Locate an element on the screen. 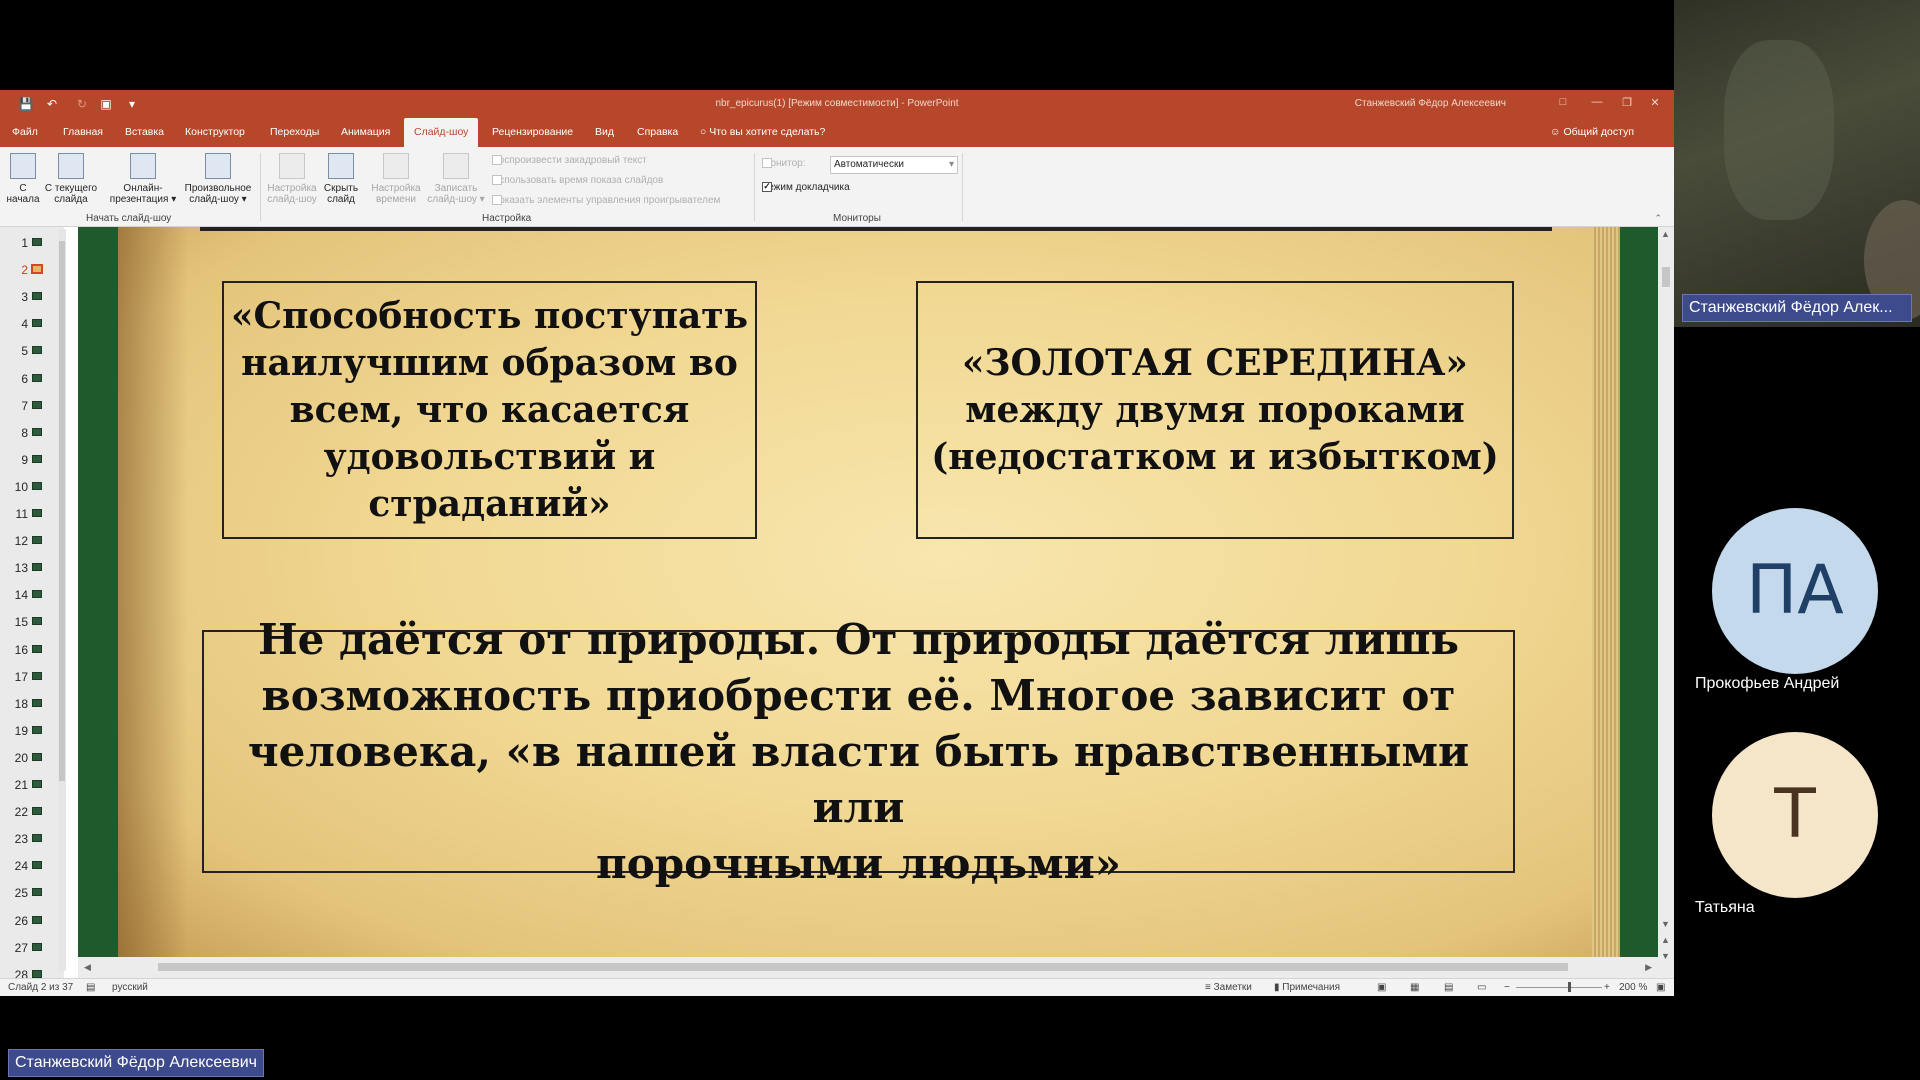 The image size is (1920, 1080). slide-thumbnail: 10 is located at coordinates (32, 486).